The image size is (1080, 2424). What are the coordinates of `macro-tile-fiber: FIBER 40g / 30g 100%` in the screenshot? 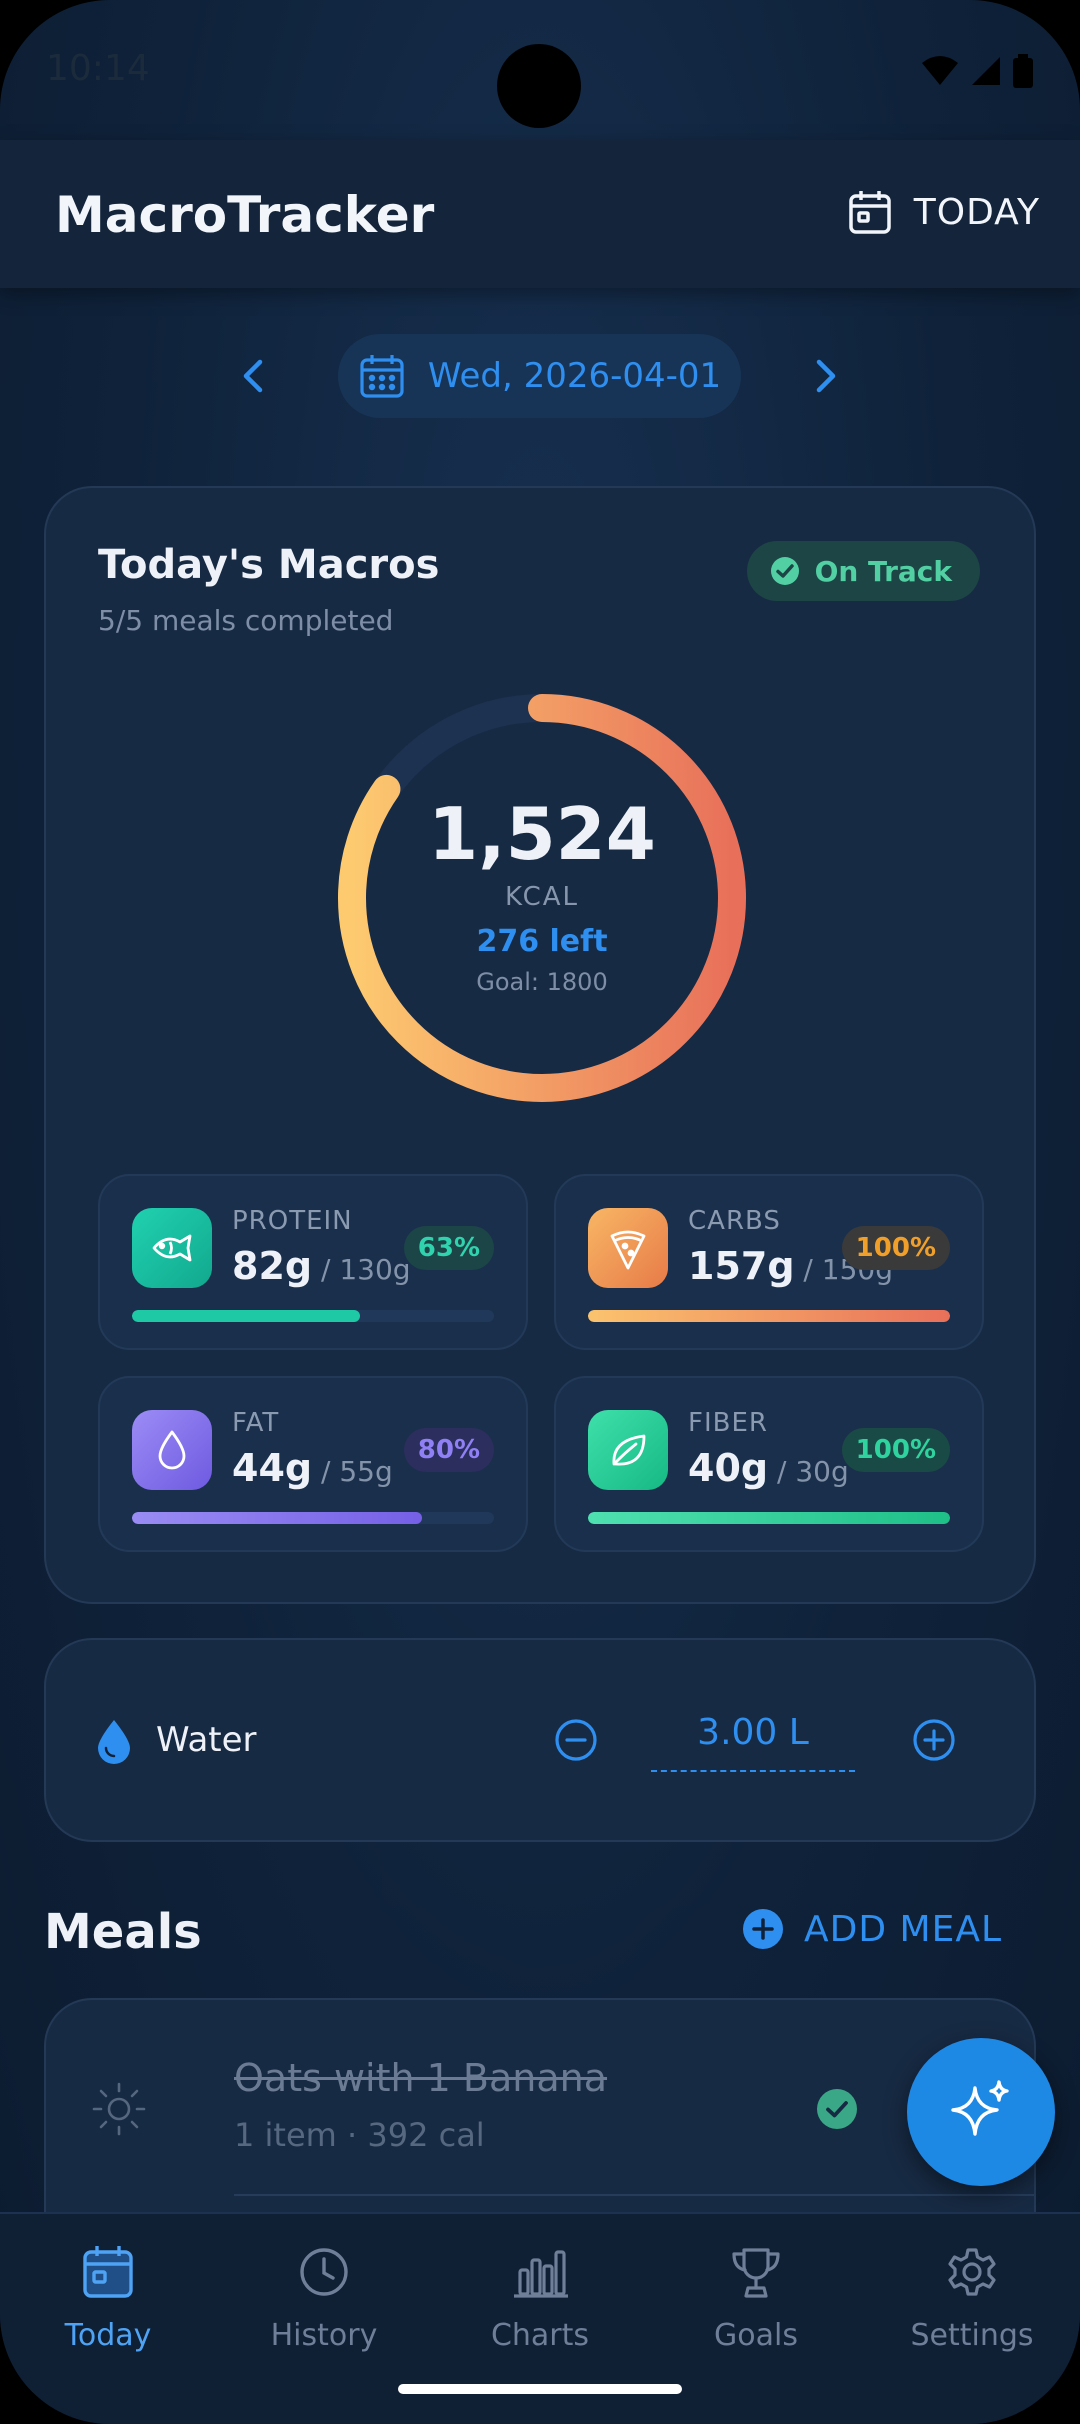 It's located at (769, 1464).